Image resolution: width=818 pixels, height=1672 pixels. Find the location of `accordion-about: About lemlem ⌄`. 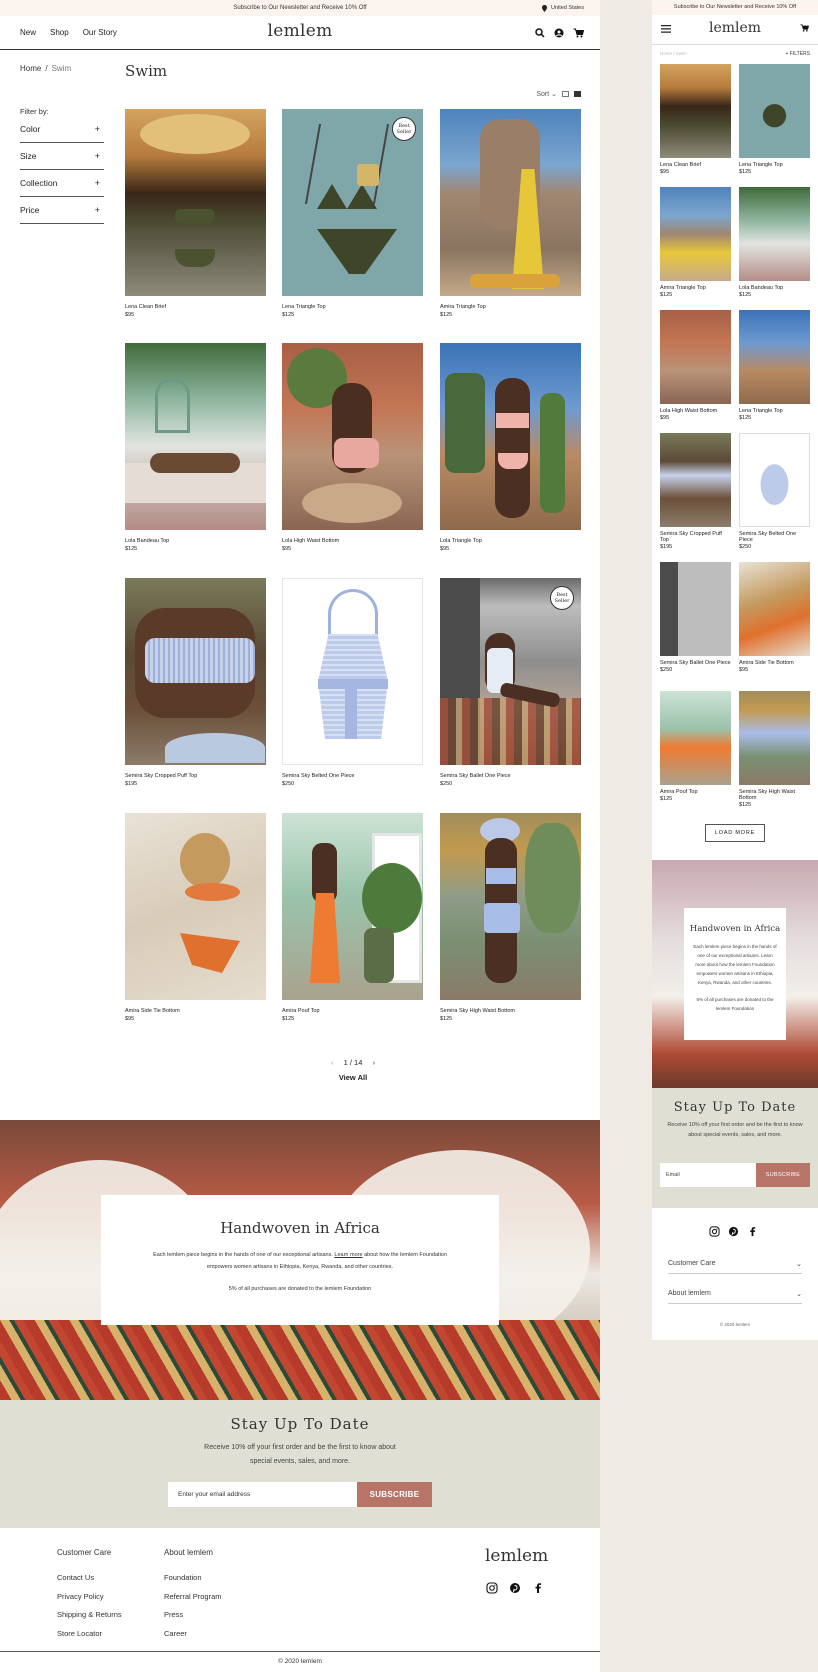

accordion-about: About lemlem ⌄ is located at coordinates (735, 1294).